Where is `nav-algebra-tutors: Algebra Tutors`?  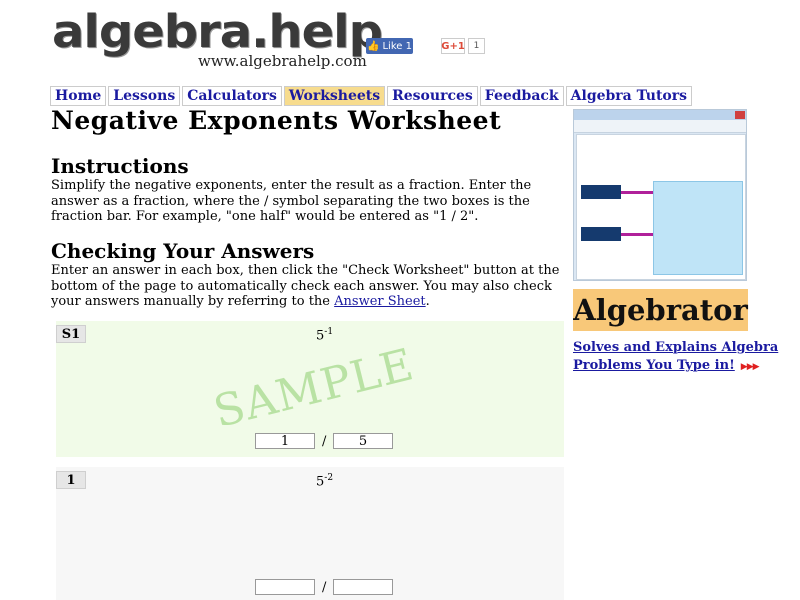
nav-algebra-tutors: Algebra Tutors is located at coordinates (629, 96).